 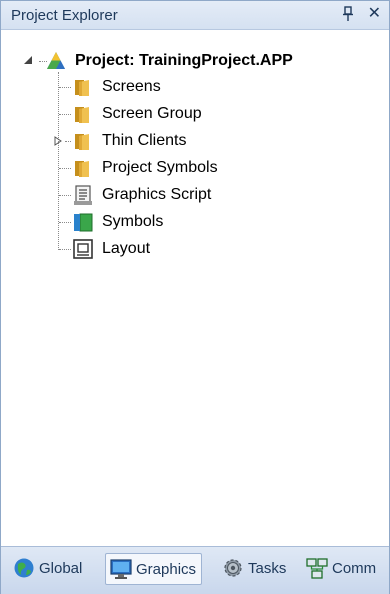 What do you see at coordinates (28, 60) in the screenshot?
I see `collapse-arrow-icon` at bounding box center [28, 60].